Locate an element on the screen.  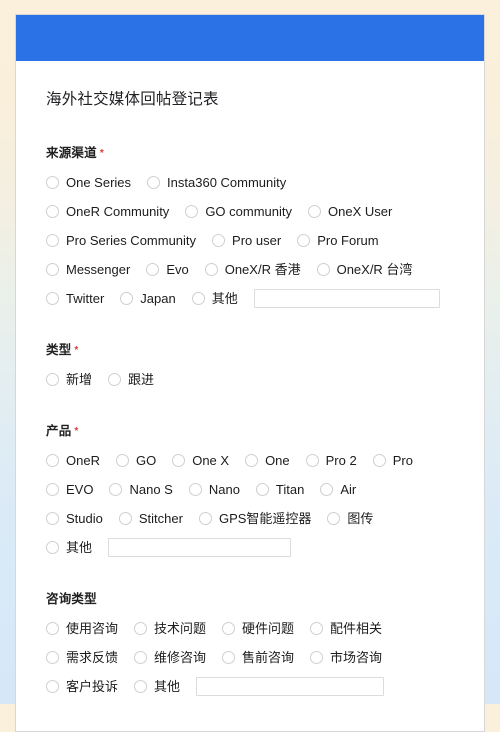
radio-option-pro-user: Pro user is located at coordinates (247, 241).